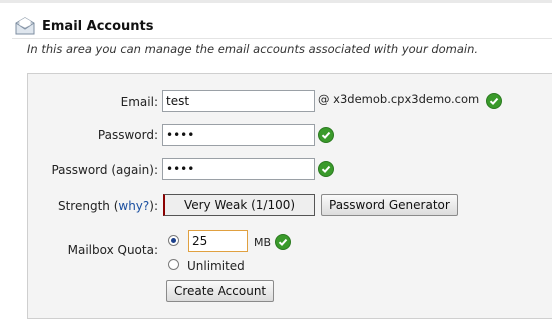 This screenshot has width=552, height=322. What do you see at coordinates (399, 99) in the screenshot?
I see `email-domain: @ x3demob.cpx3demo.com` at bounding box center [399, 99].